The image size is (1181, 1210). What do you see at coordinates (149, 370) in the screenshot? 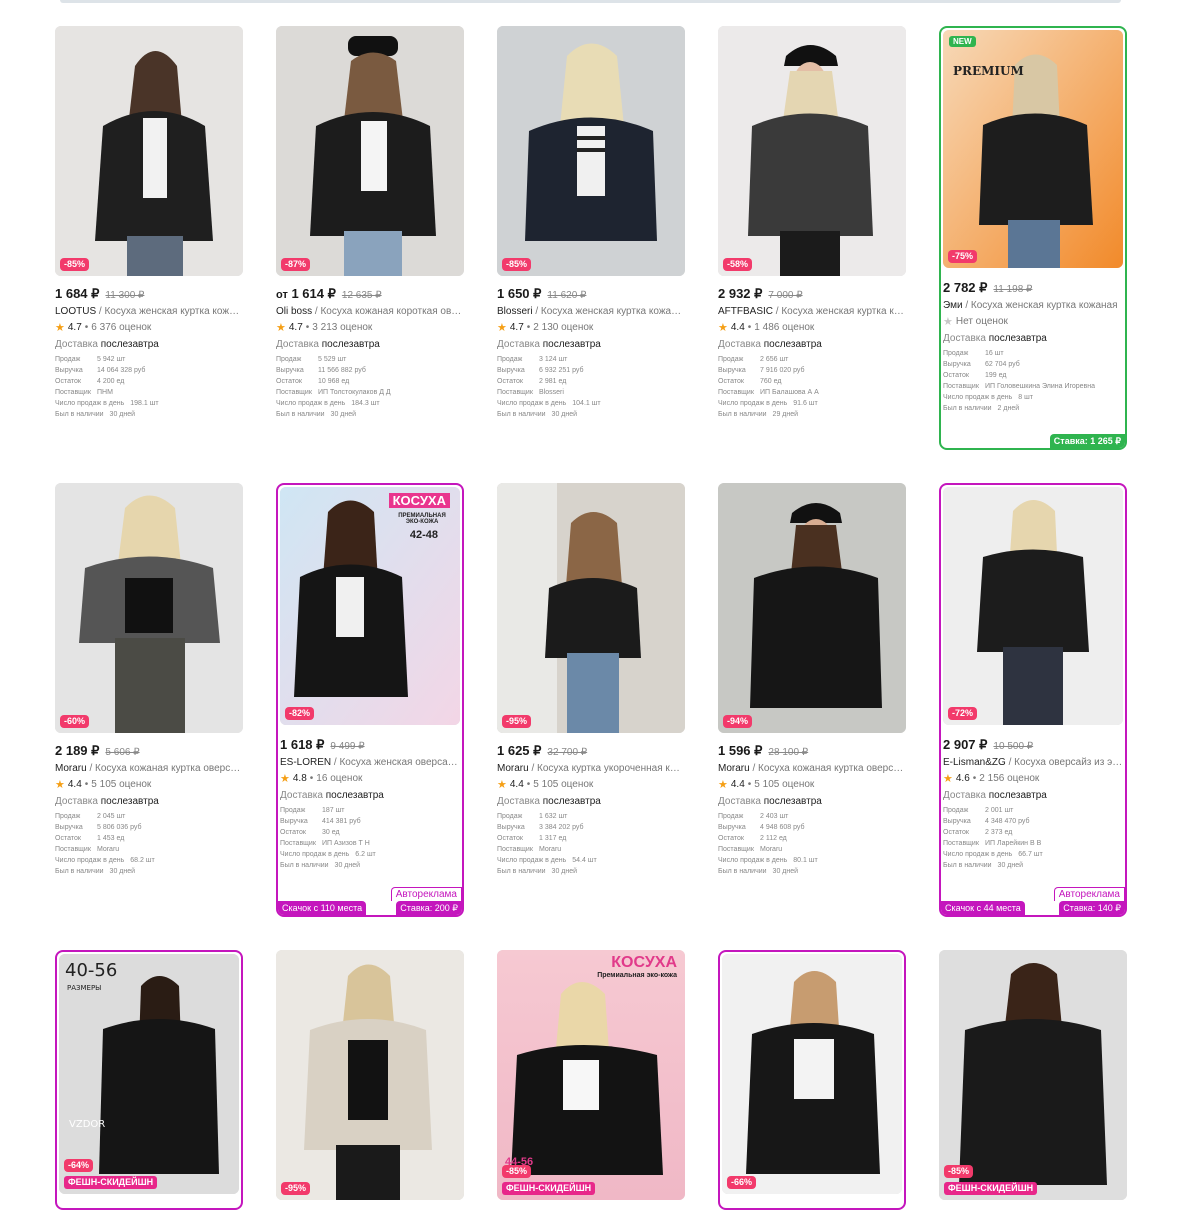
I see `stat-row: Выручка 14 064 328 руб` at bounding box center [149, 370].